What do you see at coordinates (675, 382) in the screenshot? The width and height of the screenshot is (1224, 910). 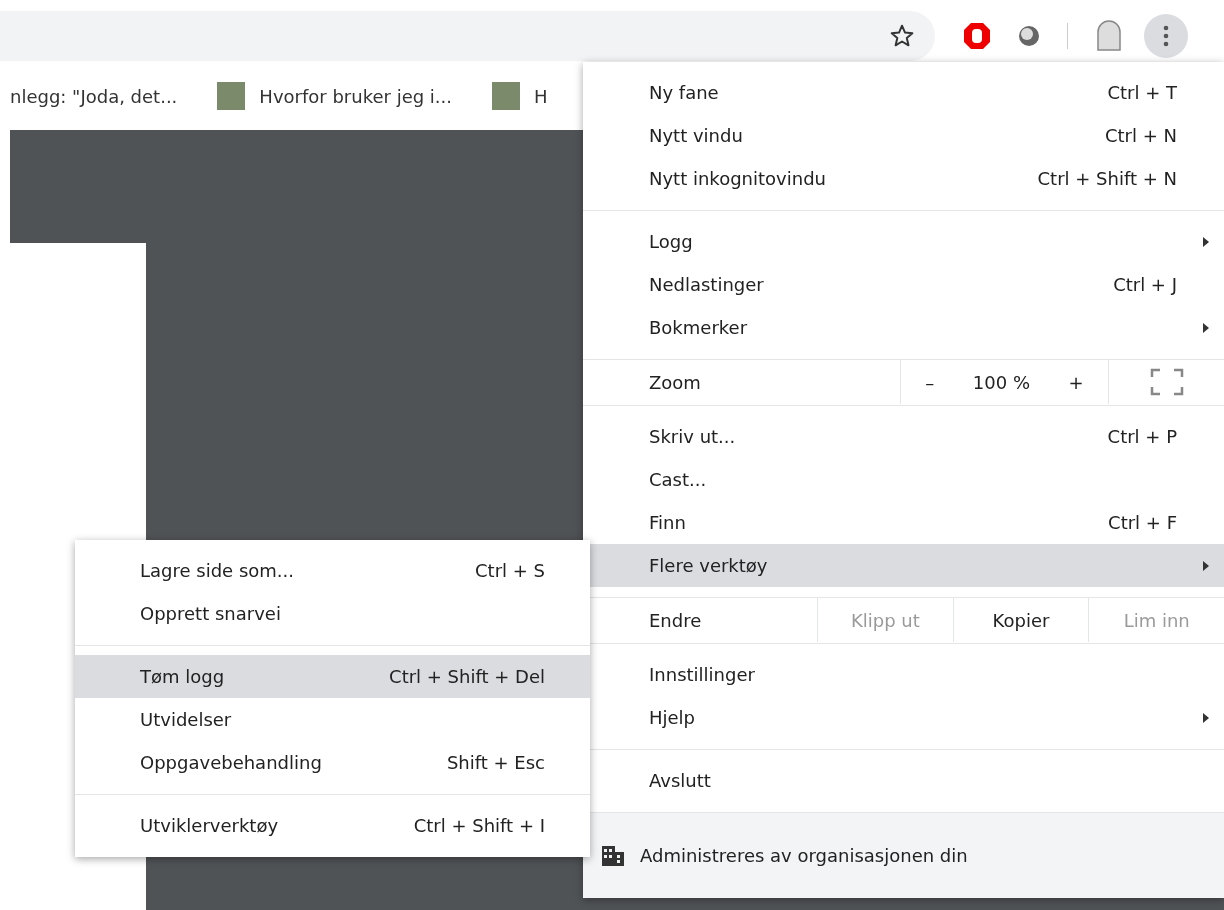 I see `zoom-label: Zoom` at bounding box center [675, 382].